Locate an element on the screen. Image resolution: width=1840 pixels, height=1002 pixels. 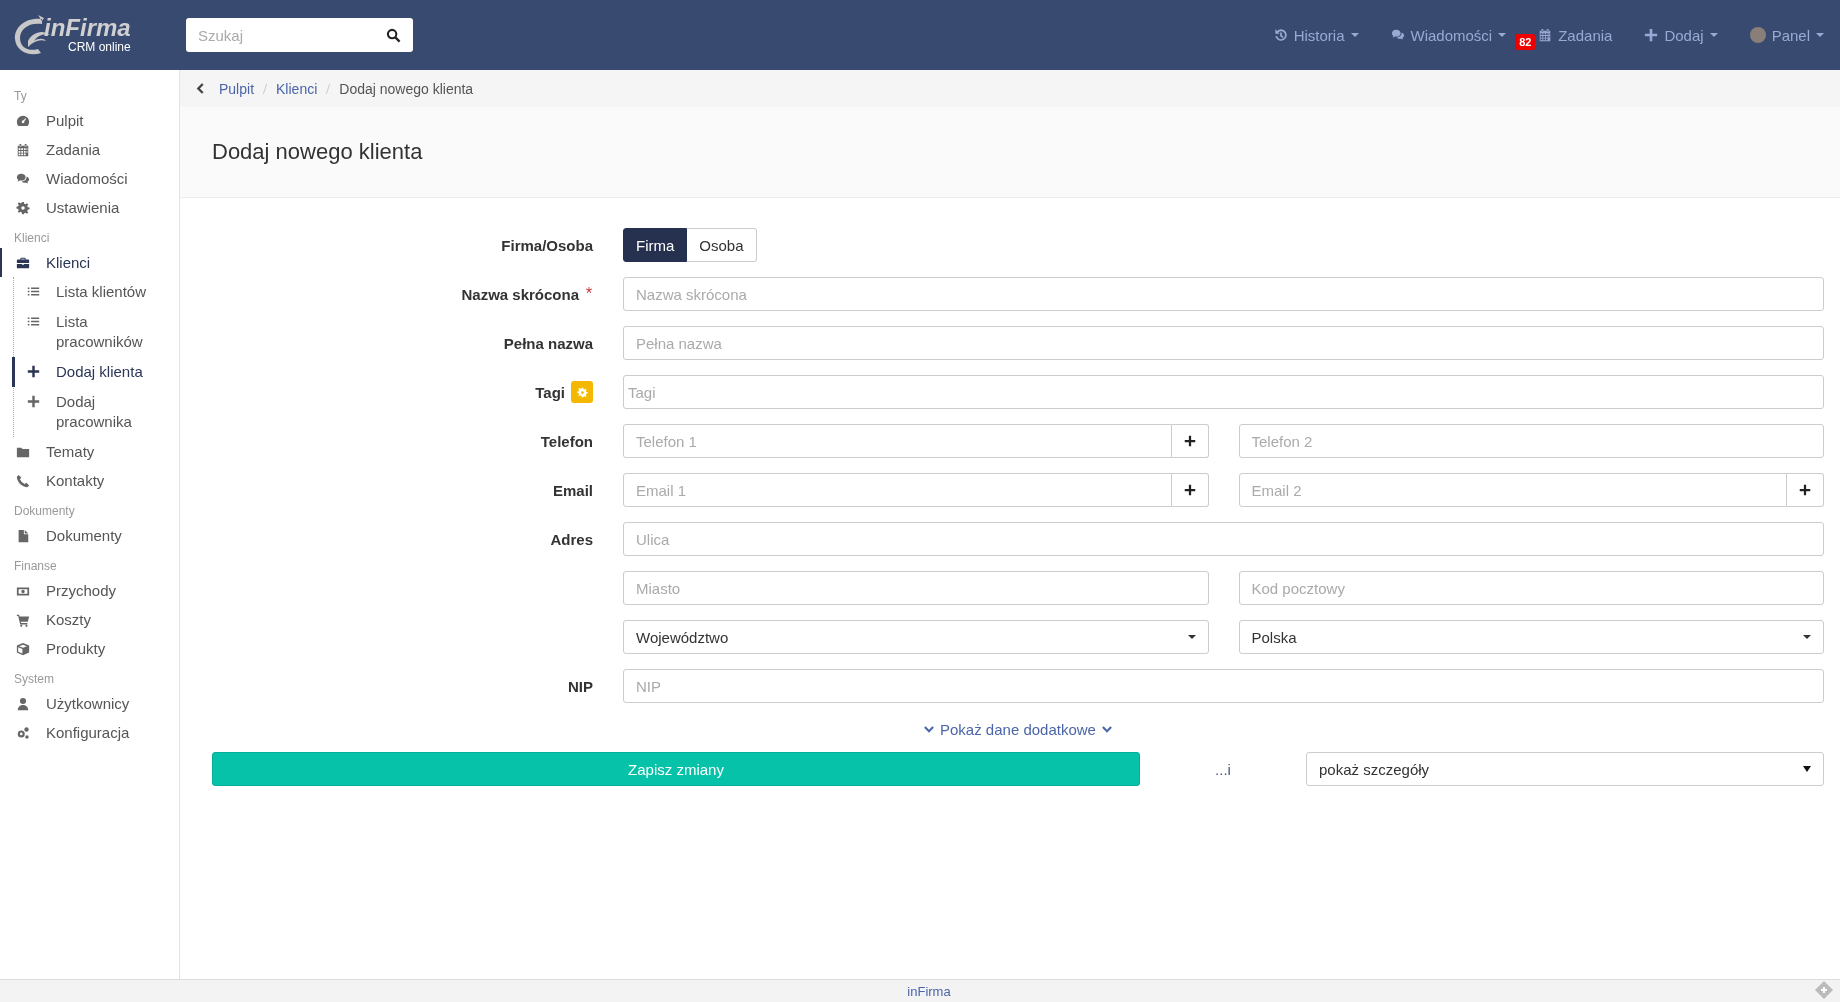
sidebar-item: Produkty is located at coordinates (89, 648).